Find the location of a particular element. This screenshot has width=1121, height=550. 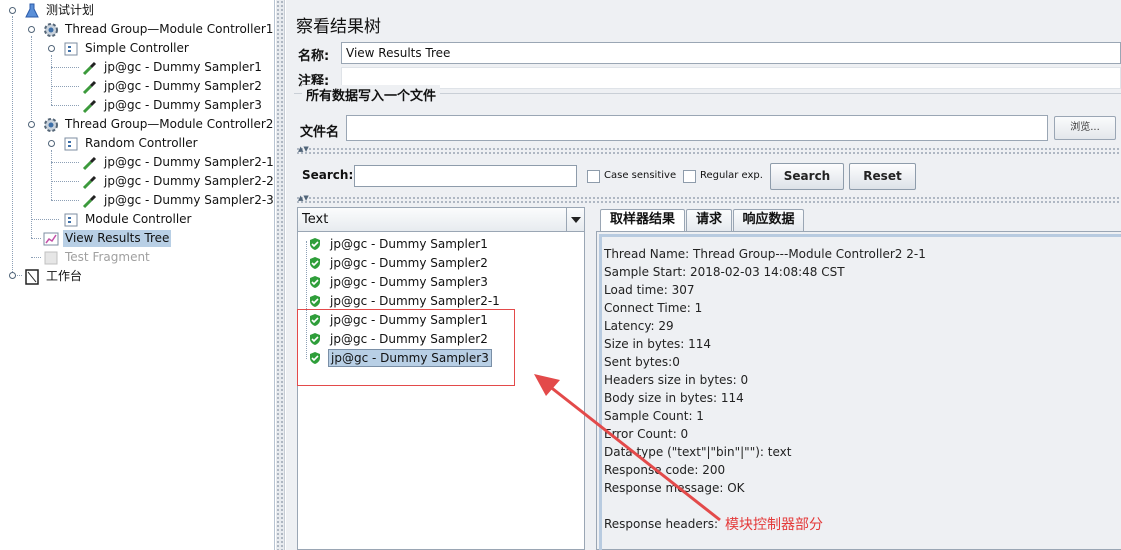

tree-item-label: jp@gc - Dummy Sampler2-3 is located at coordinates (189, 200).